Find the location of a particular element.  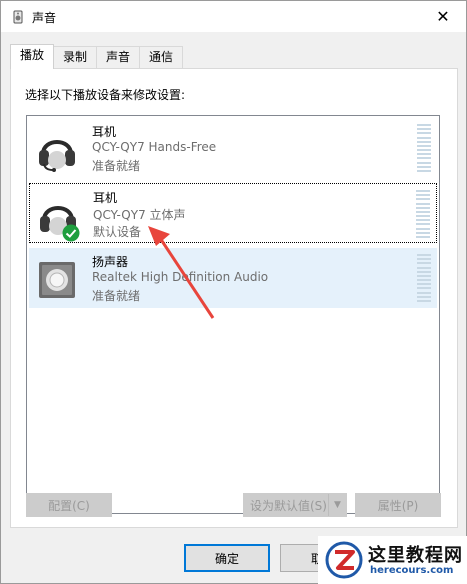

close-button: ✕ is located at coordinates (443, 16).